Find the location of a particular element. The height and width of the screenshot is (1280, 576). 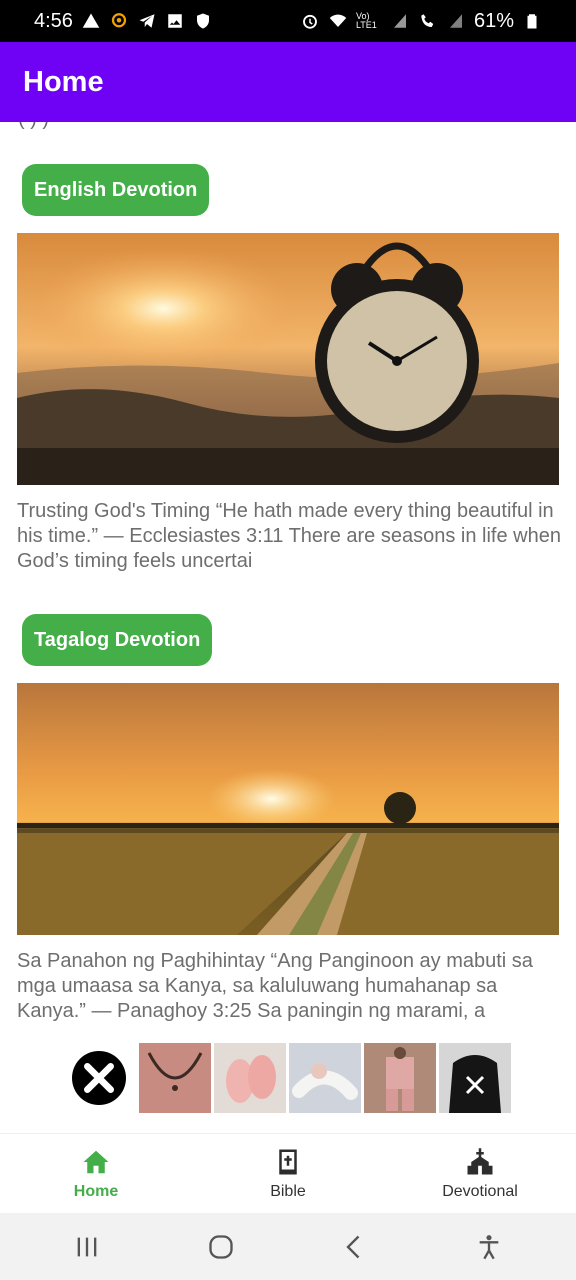

ad-close-button is located at coordinates (99, 1078).